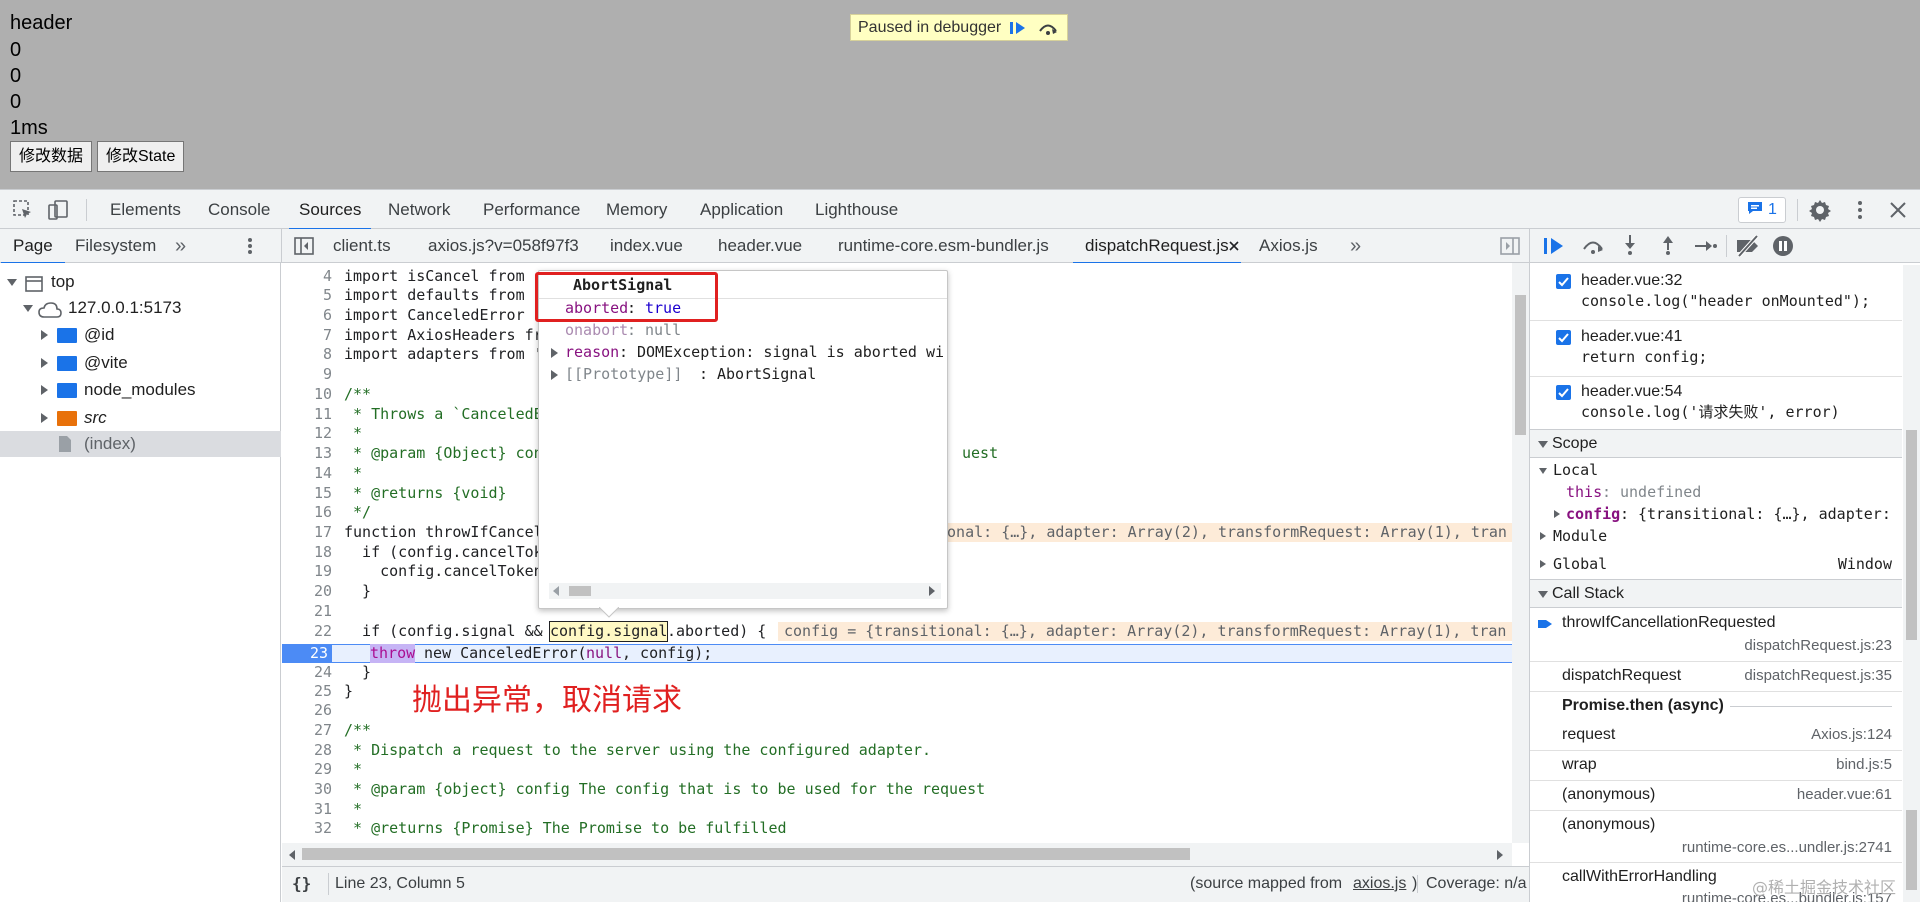 This screenshot has width=1920, height=902. What do you see at coordinates (1716, 736) in the screenshot?
I see `call-frame: request Axios.js:124` at bounding box center [1716, 736].